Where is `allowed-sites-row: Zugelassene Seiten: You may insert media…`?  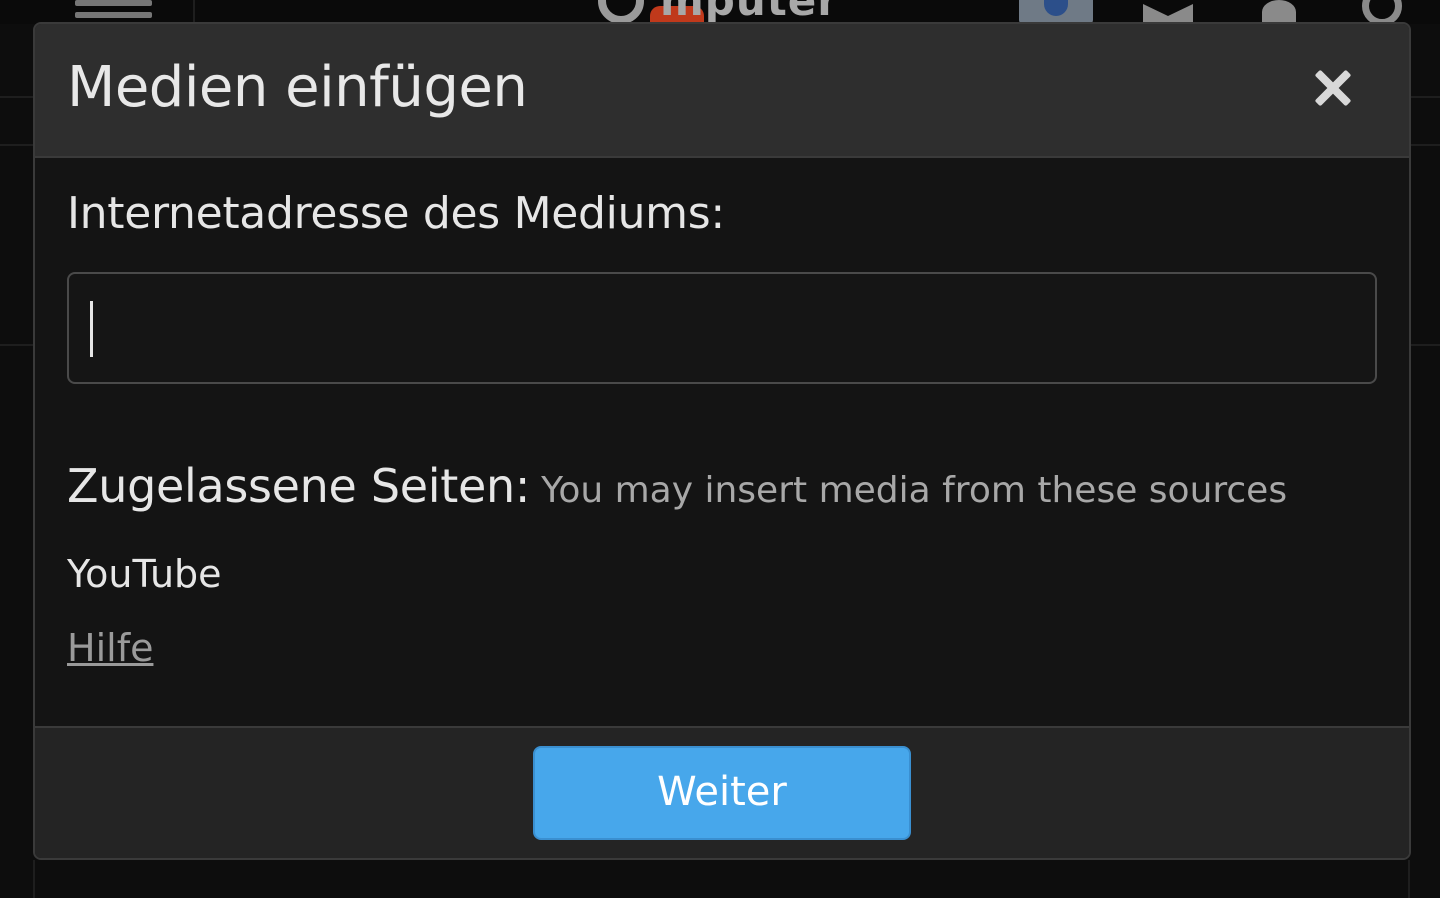
allowed-sites-row: Zugelassene Seiten: You may insert media… is located at coordinates (677, 486).